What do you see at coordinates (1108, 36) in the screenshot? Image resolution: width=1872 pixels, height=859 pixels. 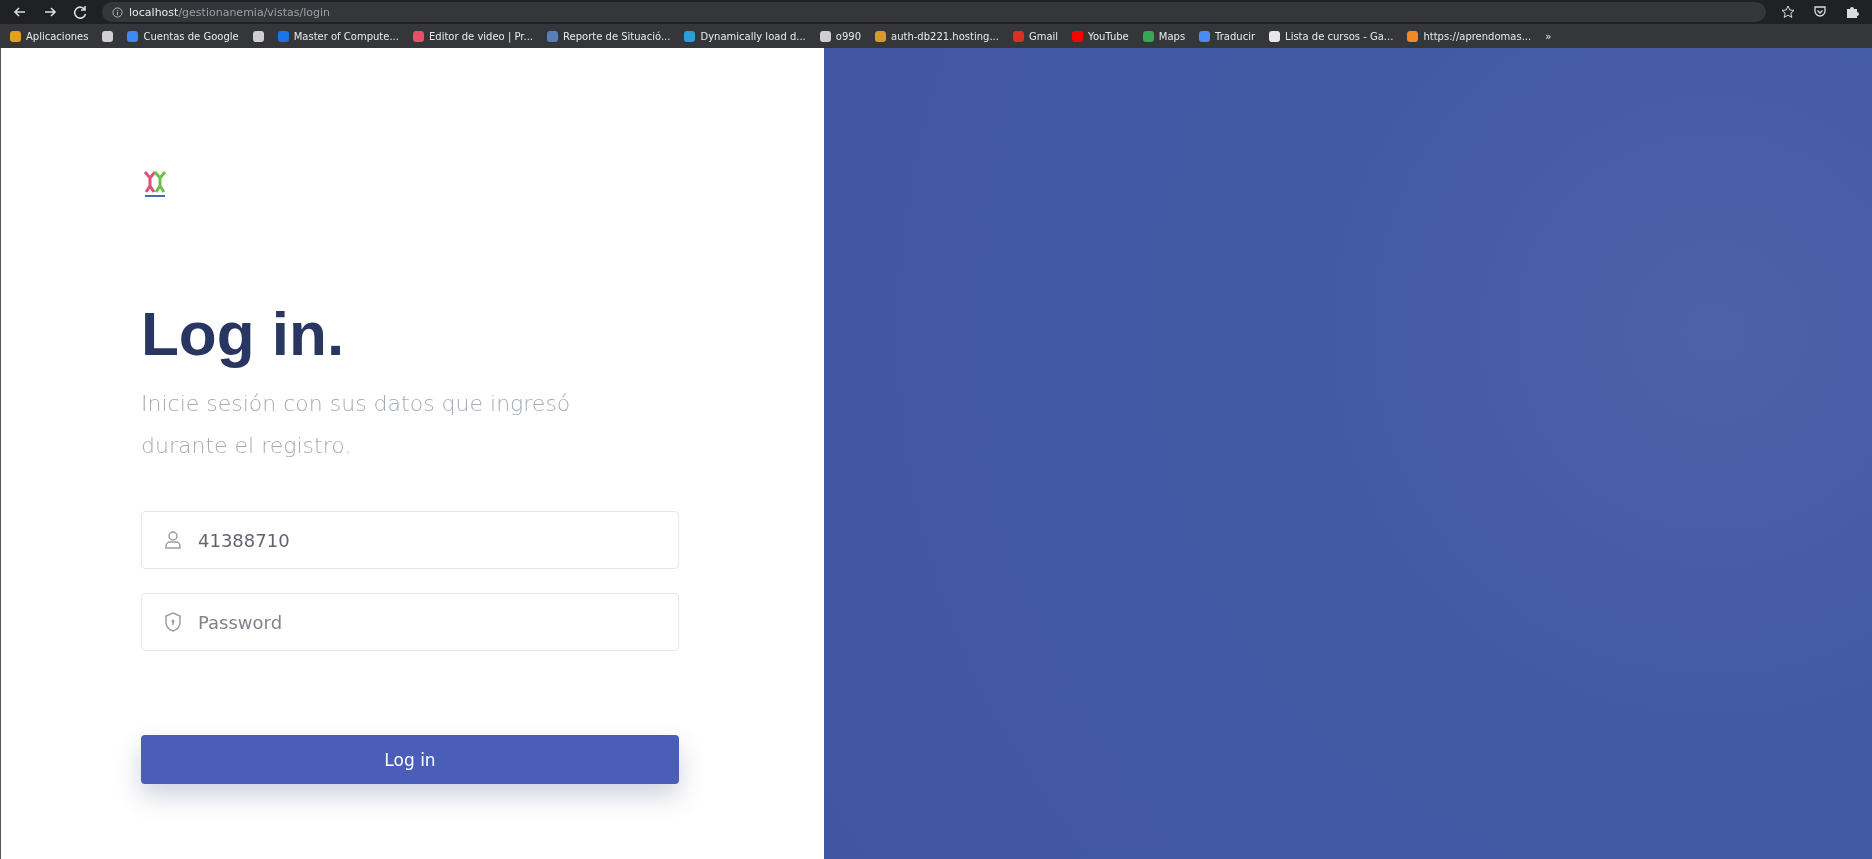 I see `bookmark: YouTube` at bounding box center [1108, 36].